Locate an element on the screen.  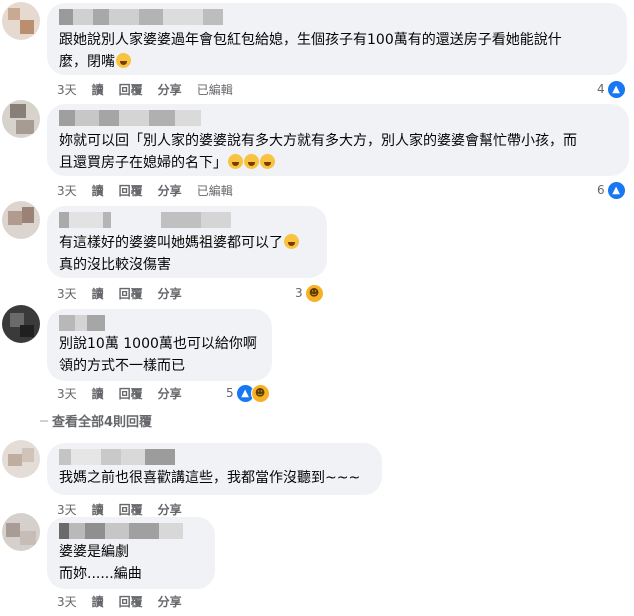
comment-text: 我媽之前也很喜歡講這些，我都當作沒聽到~~~ is located at coordinates (210, 478).